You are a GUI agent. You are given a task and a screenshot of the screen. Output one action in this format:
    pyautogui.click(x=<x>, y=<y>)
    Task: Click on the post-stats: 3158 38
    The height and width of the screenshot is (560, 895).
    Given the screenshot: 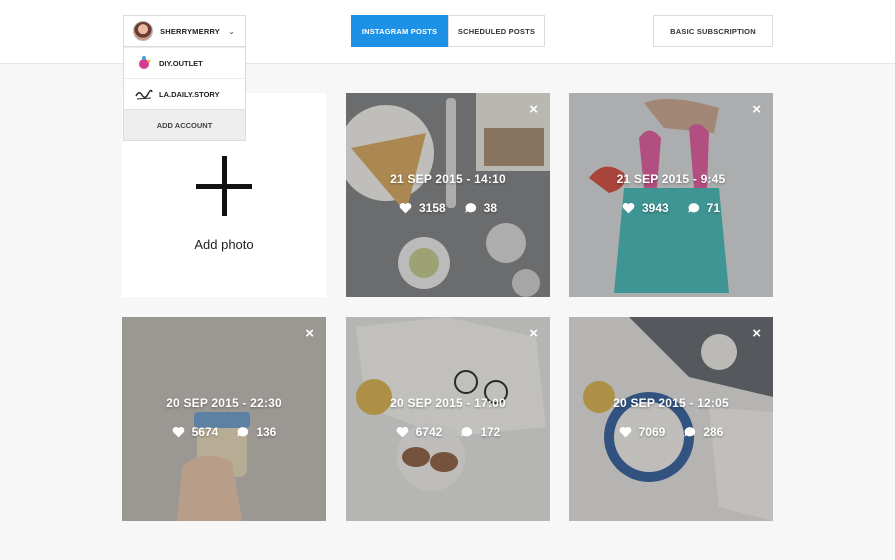 What is the action you would take?
    pyautogui.click(x=448, y=208)
    